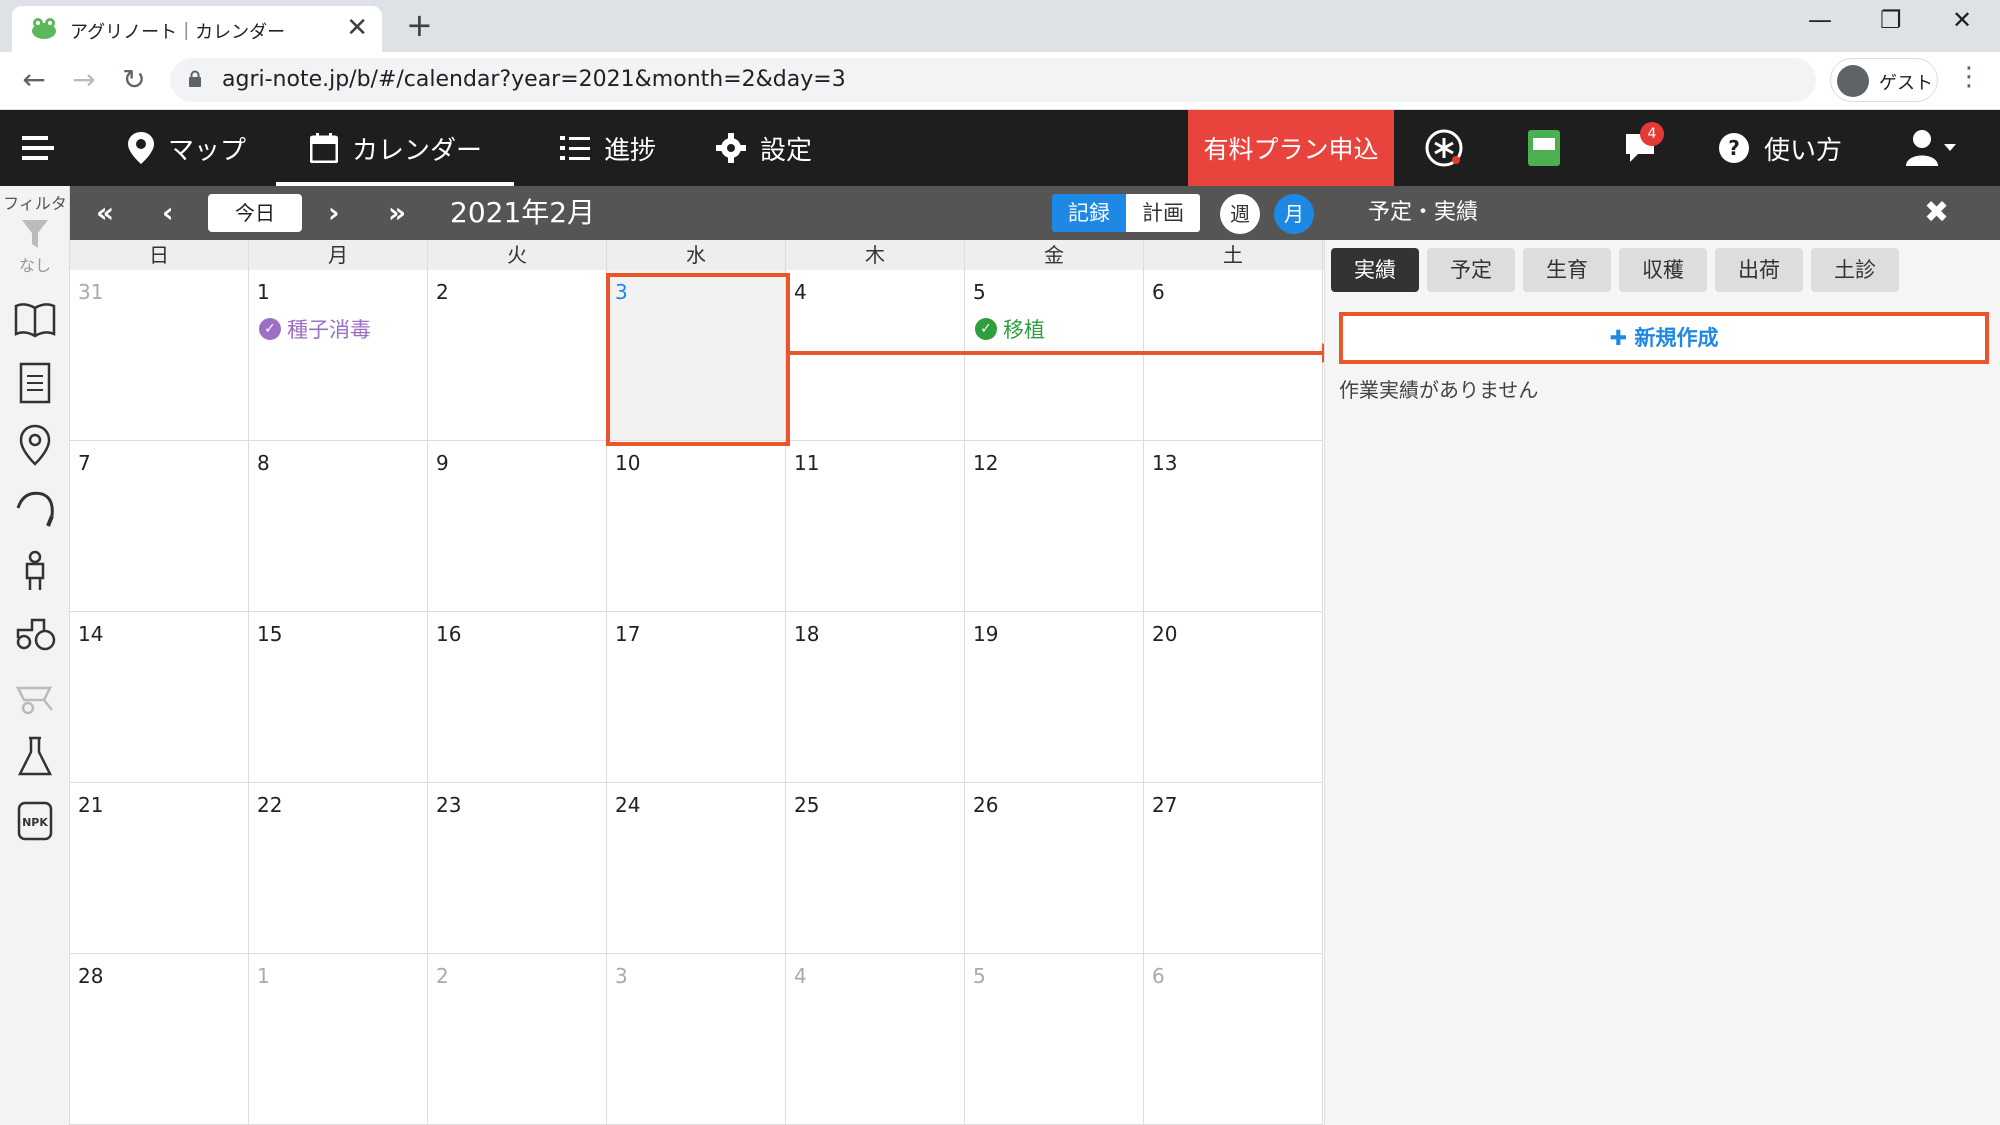  What do you see at coordinates (1054, 868) in the screenshot?
I see `calendar-day-cell: 26` at bounding box center [1054, 868].